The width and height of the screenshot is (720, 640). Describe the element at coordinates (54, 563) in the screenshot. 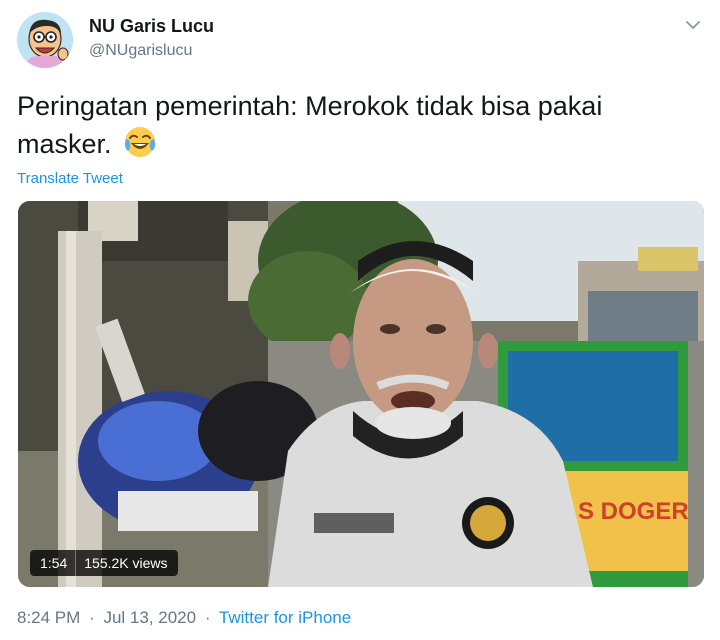

I see `video-duration: 1:54` at that location.